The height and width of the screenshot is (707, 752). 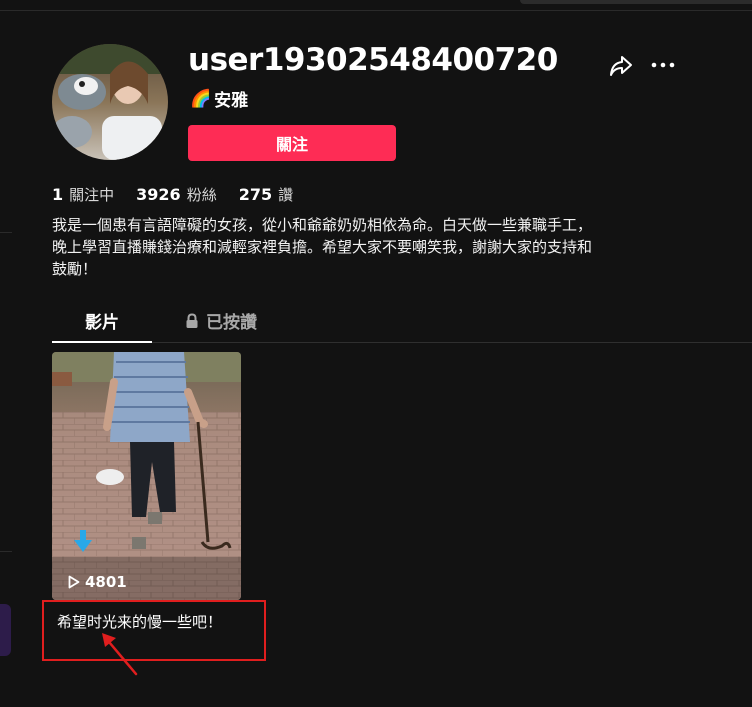 I want to click on header-divider, so click(x=376, y=10).